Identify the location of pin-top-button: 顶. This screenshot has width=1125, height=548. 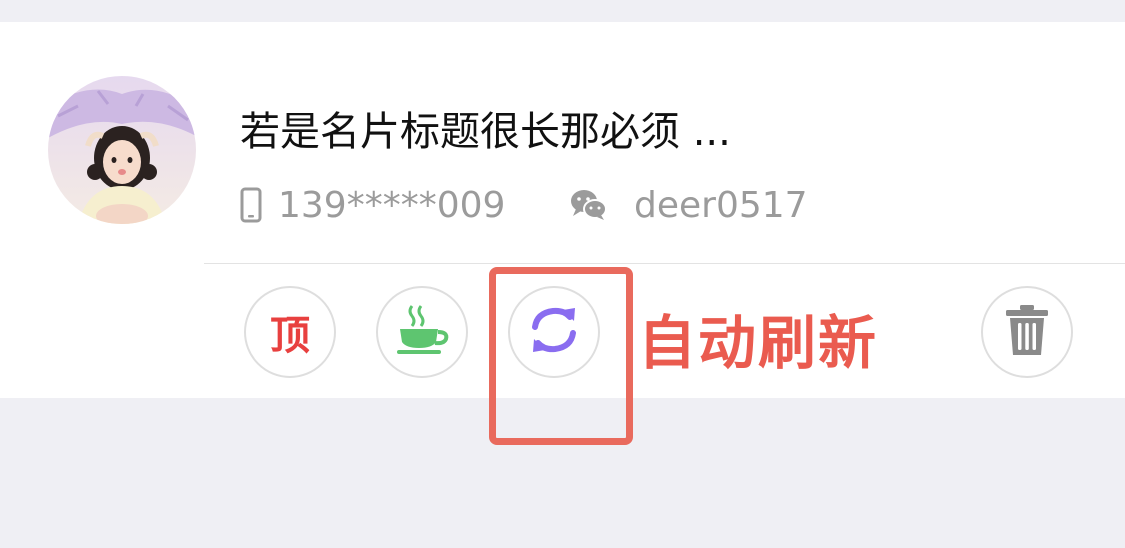
(290, 332).